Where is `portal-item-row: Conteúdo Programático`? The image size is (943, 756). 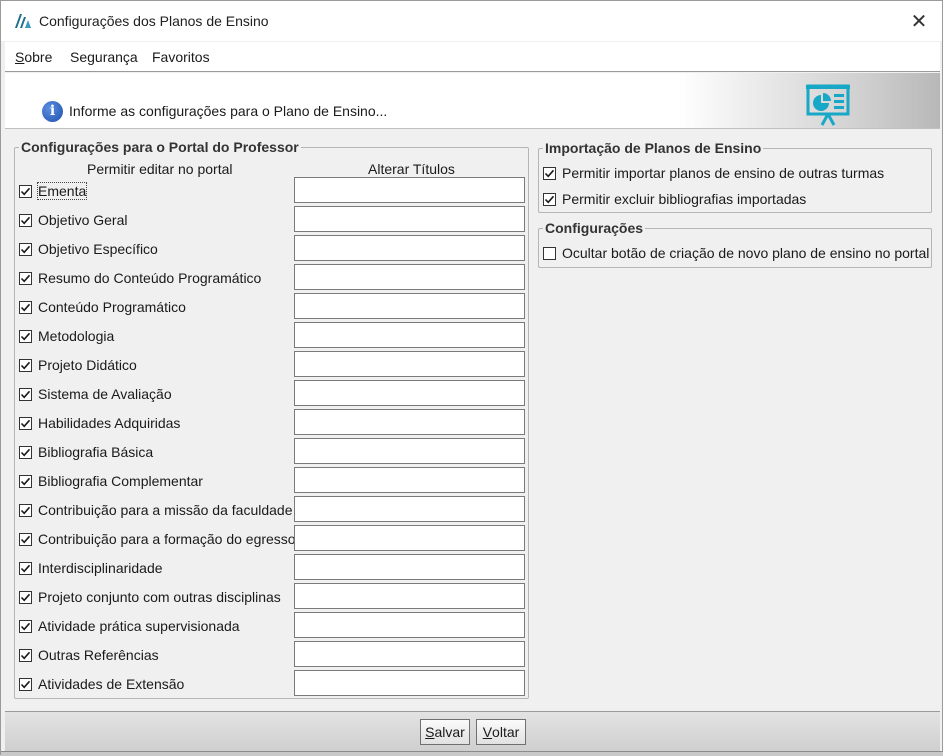 portal-item-row: Conteúdo Programático is located at coordinates (102, 307).